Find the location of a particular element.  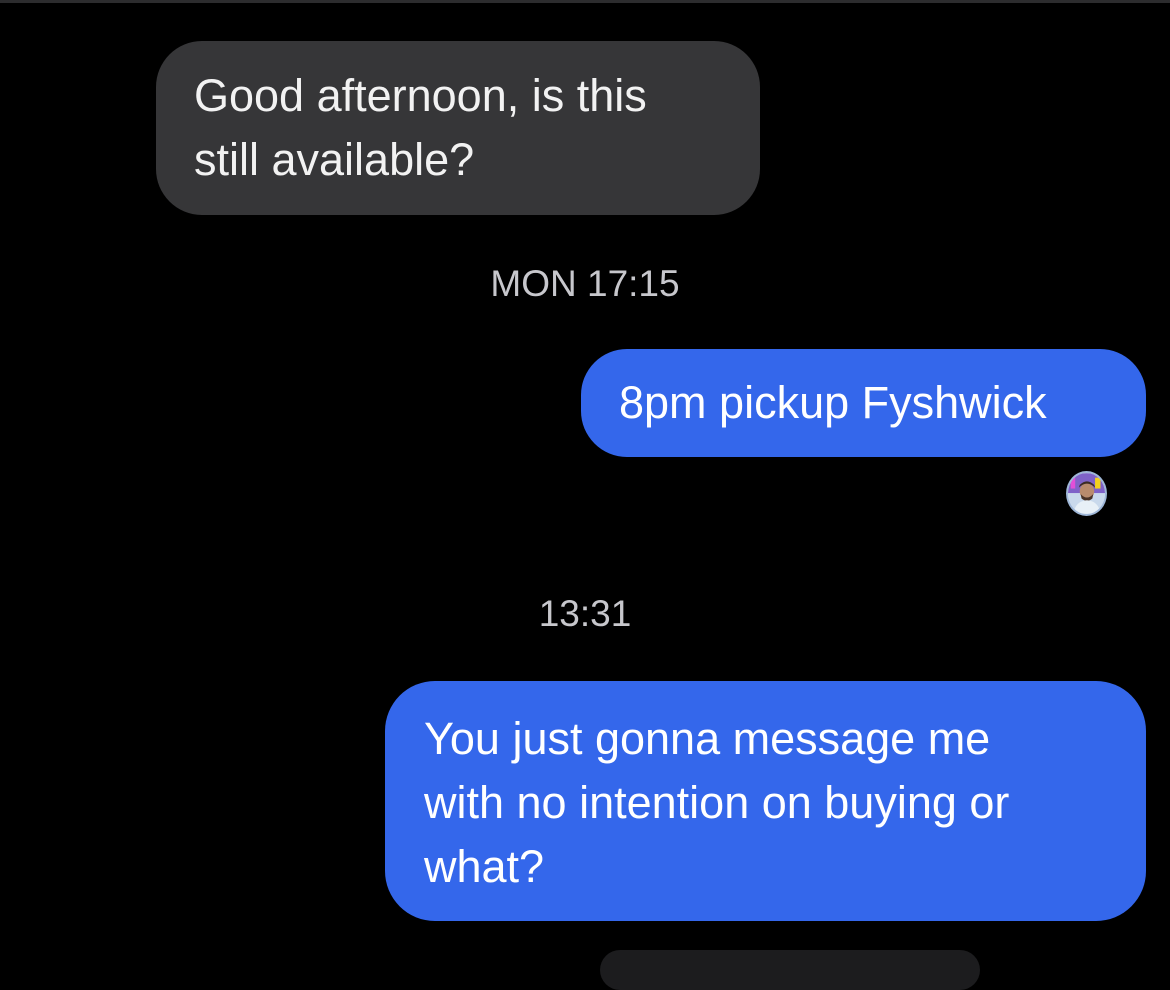

message-timestamp: 13:31 is located at coordinates (585, 613).